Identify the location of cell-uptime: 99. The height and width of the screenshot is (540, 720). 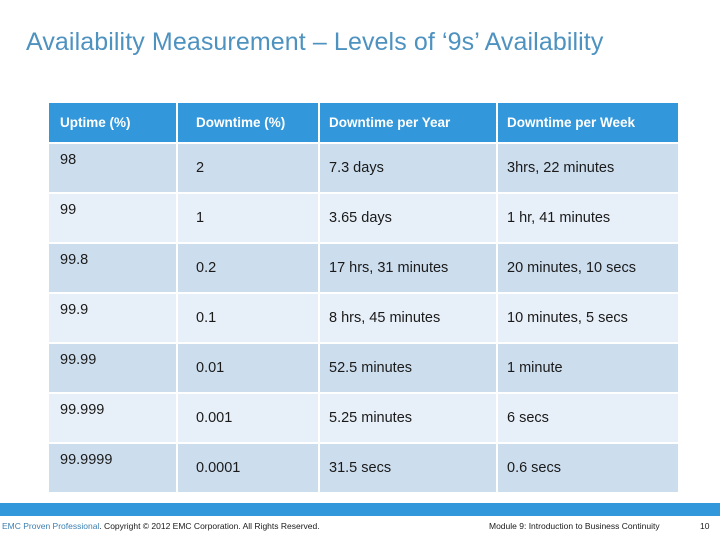
(112, 218).